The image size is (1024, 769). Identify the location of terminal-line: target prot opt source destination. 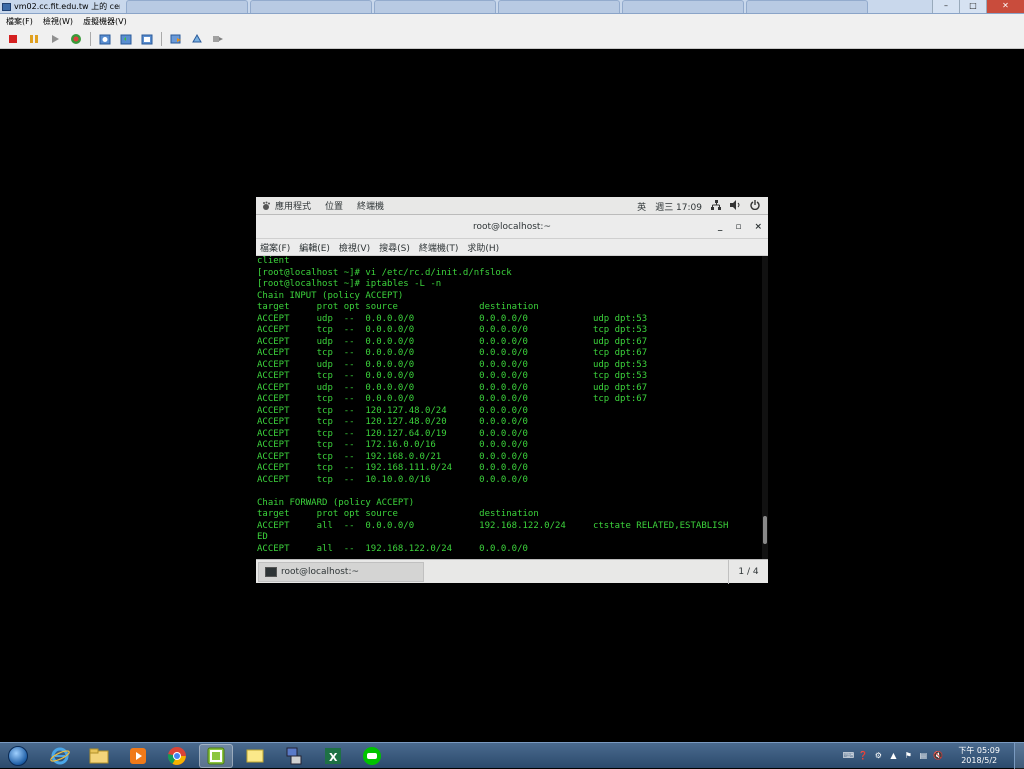
(398, 514).